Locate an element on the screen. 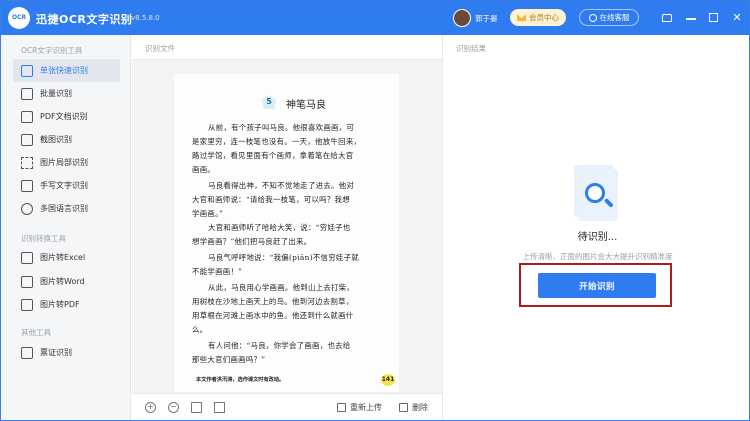 The image size is (750, 421). file-panel-header: 识别文件 is located at coordinates (287, 47).